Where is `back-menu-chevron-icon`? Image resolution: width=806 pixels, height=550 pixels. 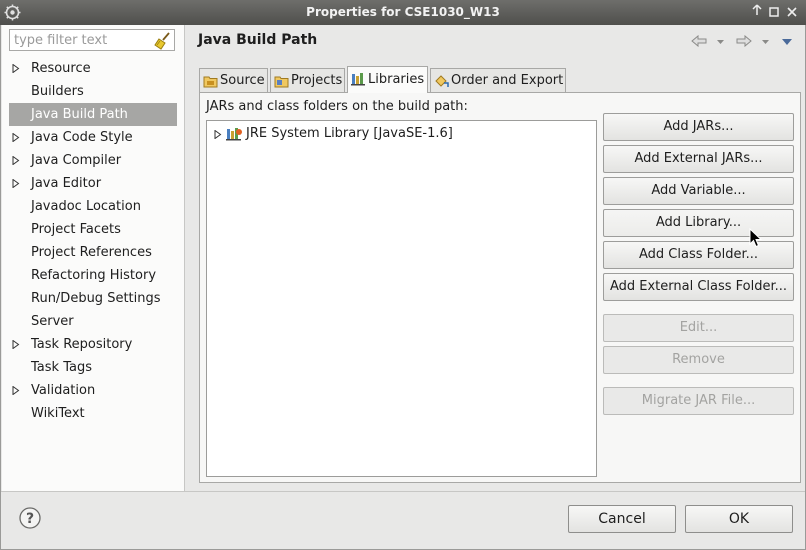
back-menu-chevron-icon is located at coordinates (720, 42).